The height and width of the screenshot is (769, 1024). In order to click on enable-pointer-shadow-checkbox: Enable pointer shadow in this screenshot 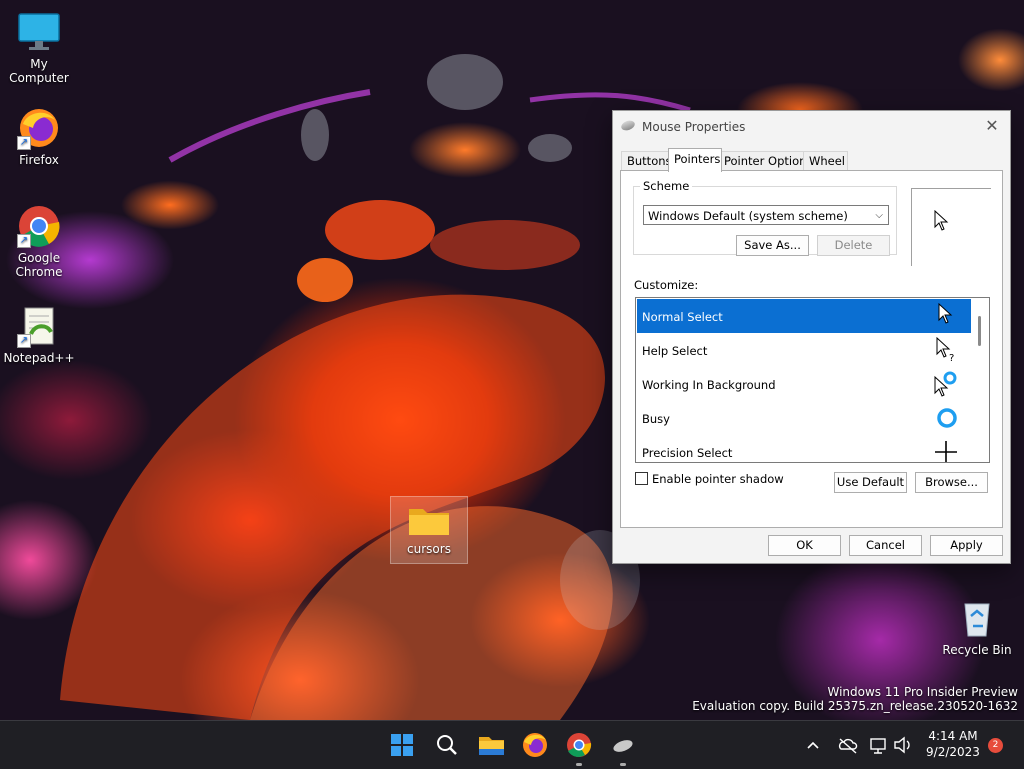, I will do `click(709, 479)`.